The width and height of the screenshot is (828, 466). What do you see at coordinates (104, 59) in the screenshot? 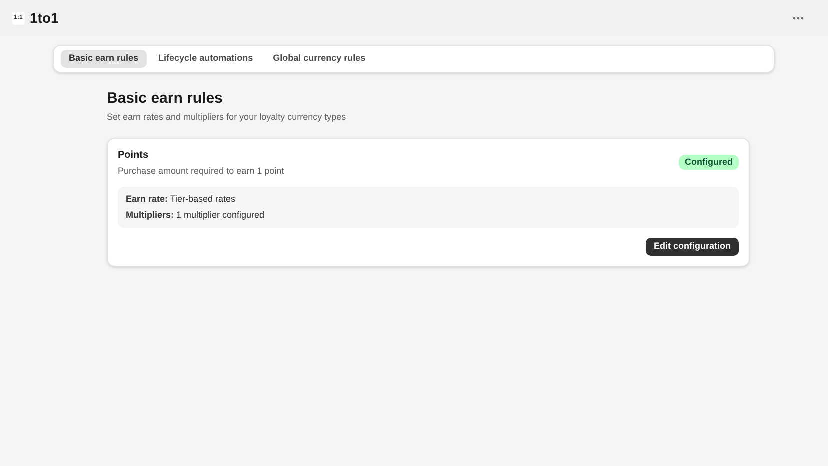
I see `tab: Basic earn rules` at bounding box center [104, 59].